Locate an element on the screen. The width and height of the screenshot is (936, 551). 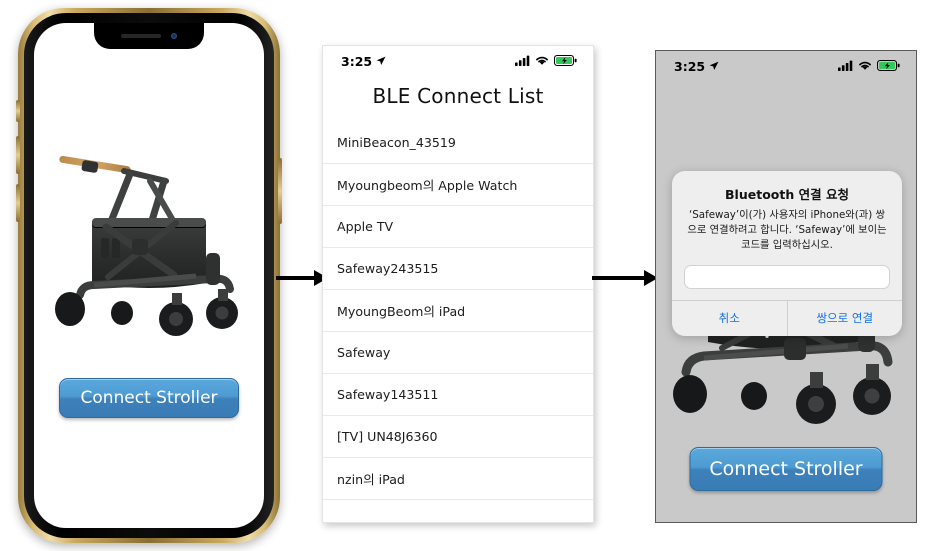
list-item: Myoungbeom의 Apple Watch is located at coordinates (458, 185).